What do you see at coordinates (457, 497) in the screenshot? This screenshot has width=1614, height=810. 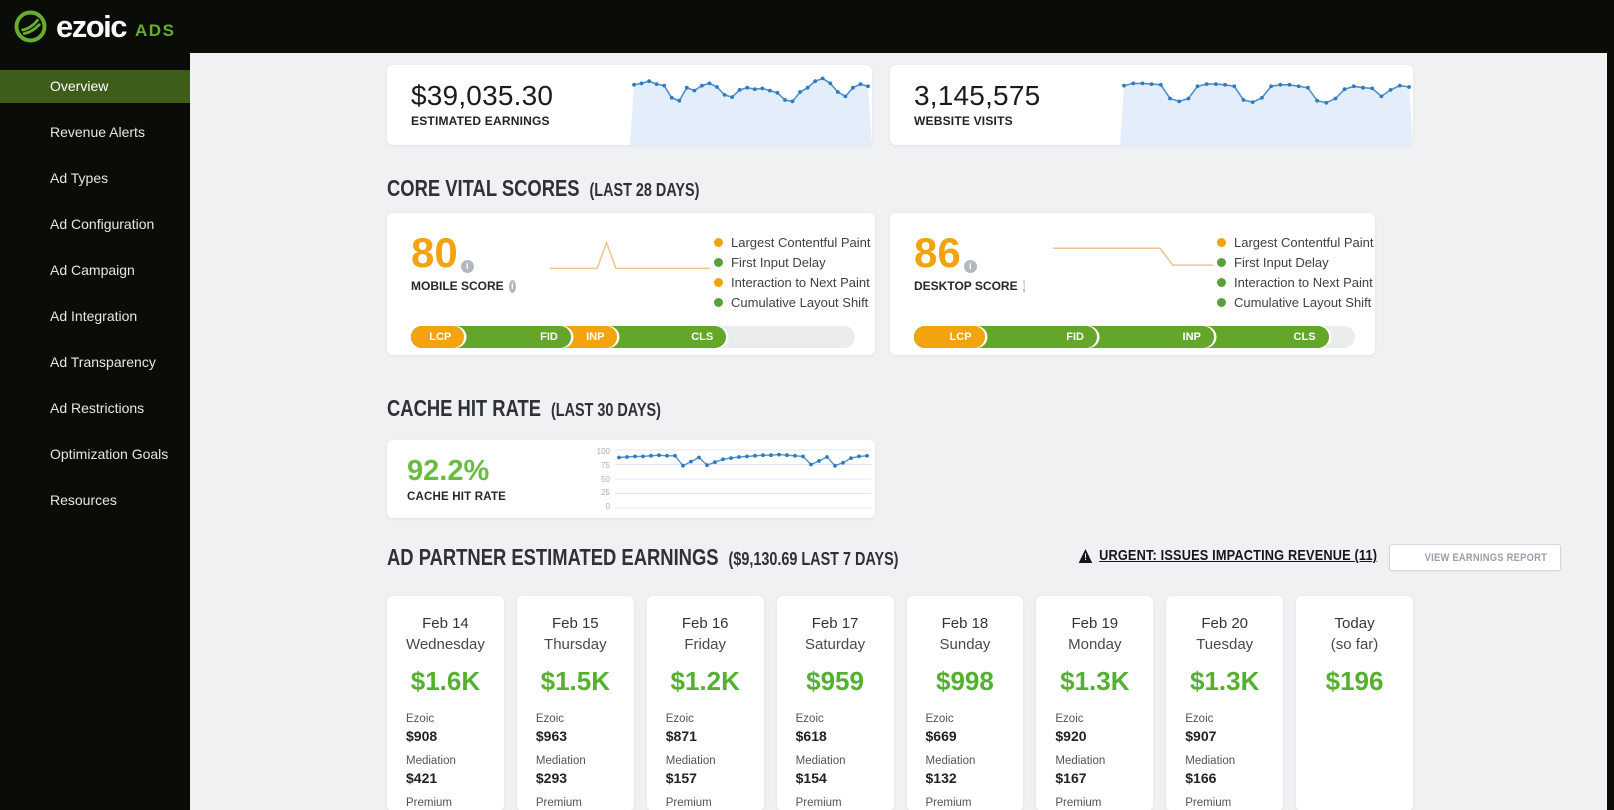 I see `cache-rate-label: CACHE HIT RATE` at bounding box center [457, 497].